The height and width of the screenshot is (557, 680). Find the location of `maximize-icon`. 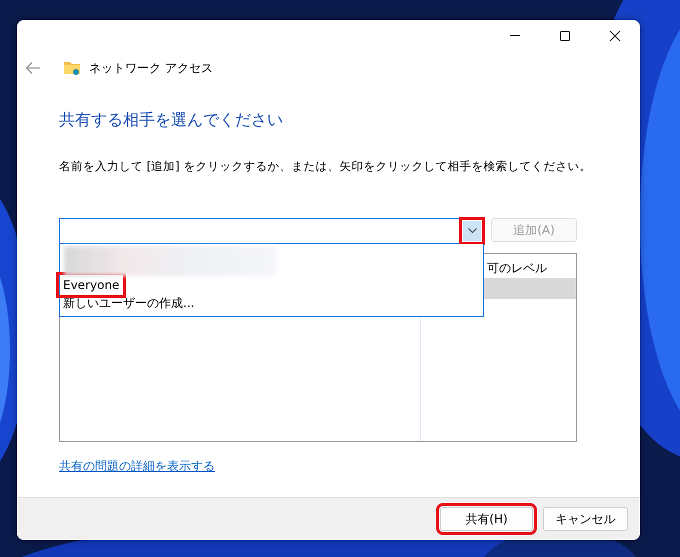

maximize-icon is located at coordinates (565, 36).